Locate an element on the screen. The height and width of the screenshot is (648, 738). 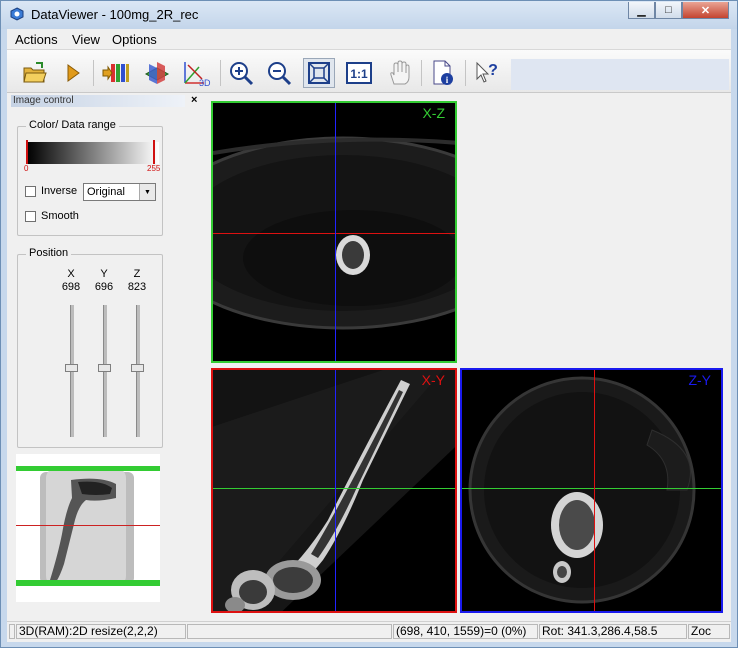
maximize-icon: □ is located at coordinates (668, 10).